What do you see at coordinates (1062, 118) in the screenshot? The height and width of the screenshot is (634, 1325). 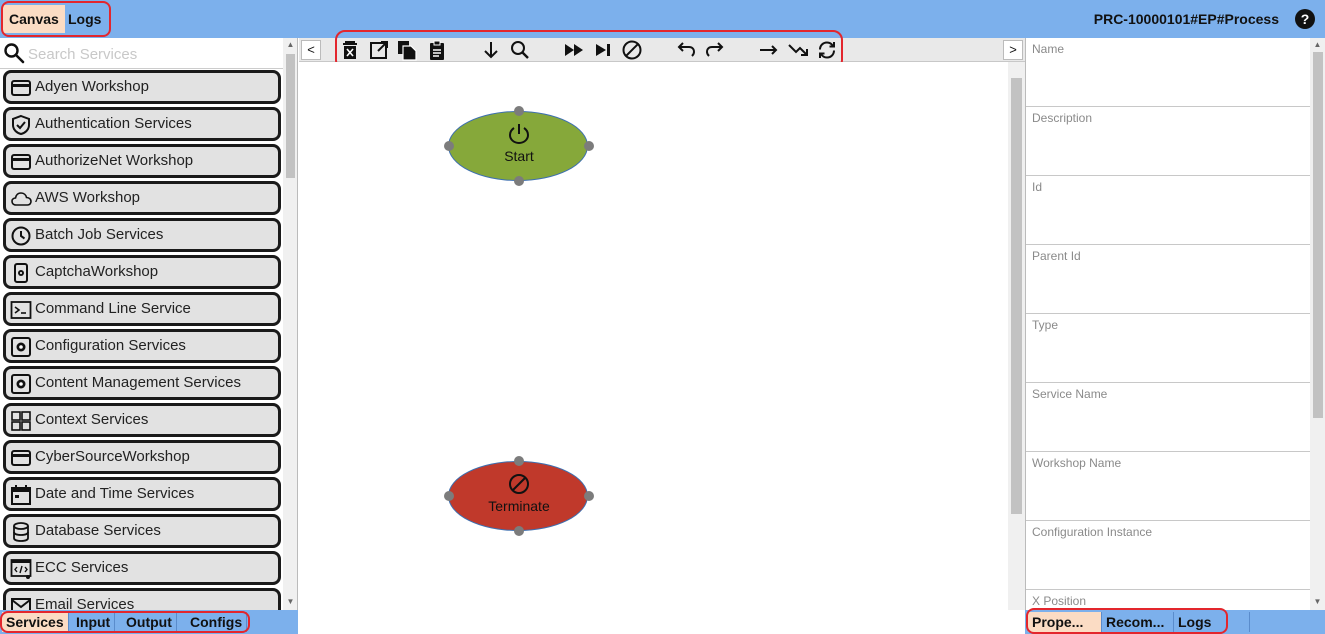 I see `property-label: Description` at bounding box center [1062, 118].